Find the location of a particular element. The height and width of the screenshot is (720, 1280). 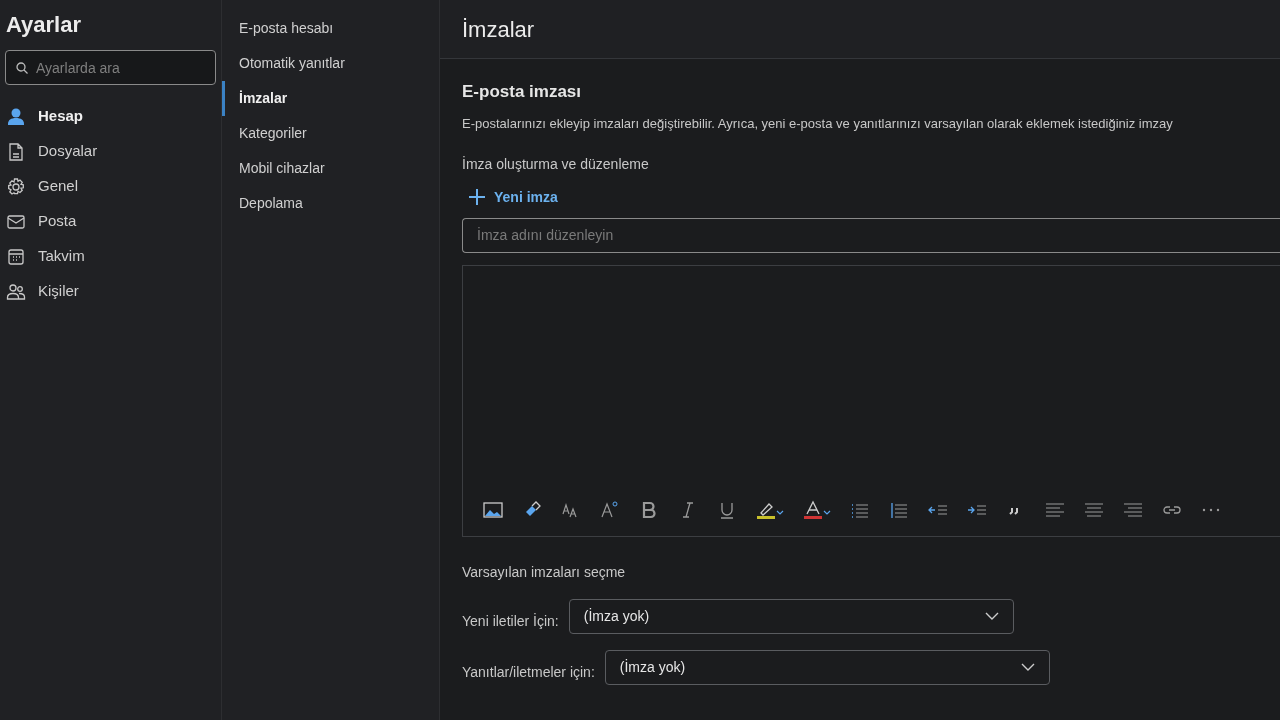

subnav-item: Mobil cihazlar is located at coordinates (330, 168).